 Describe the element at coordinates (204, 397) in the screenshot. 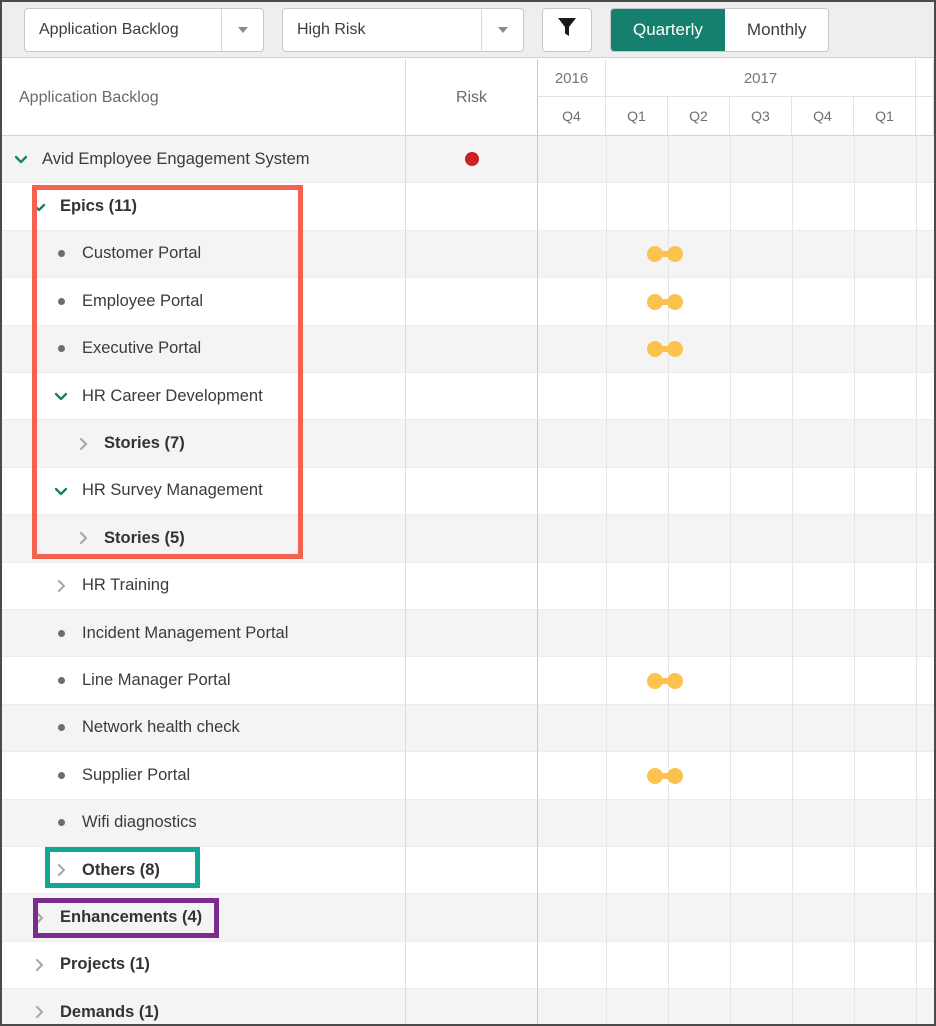

I see `tree-cell: HR Career Development` at that location.